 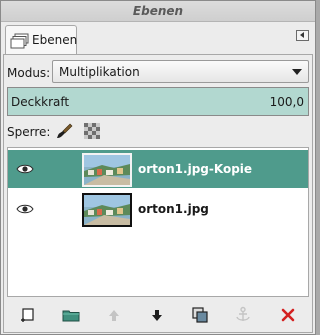 What do you see at coordinates (180, 71) in the screenshot?
I see `mode-dropdown: Multiplikation` at bounding box center [180, 71].